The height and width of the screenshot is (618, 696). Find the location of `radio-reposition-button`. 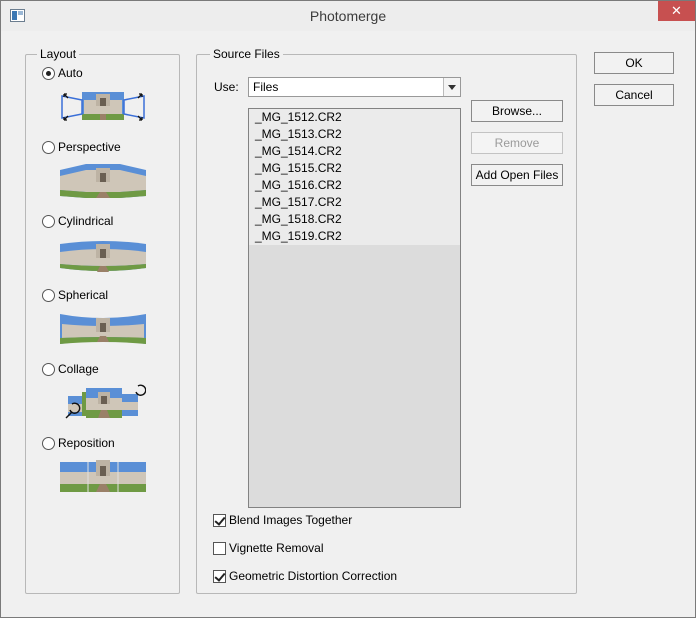

radio-reposition-button is located at coordinates (48, 443).